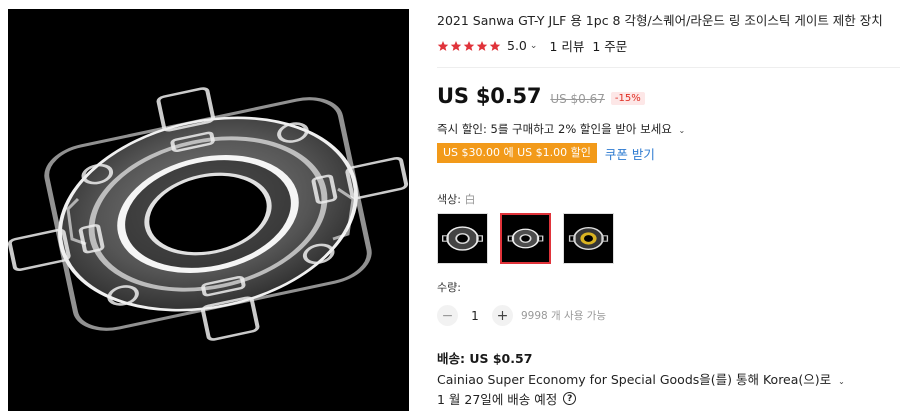  Describe the element at coordinates (524, 399) in the screenshot. I see `delivery-suffix: 에 배송 예정` at that location.